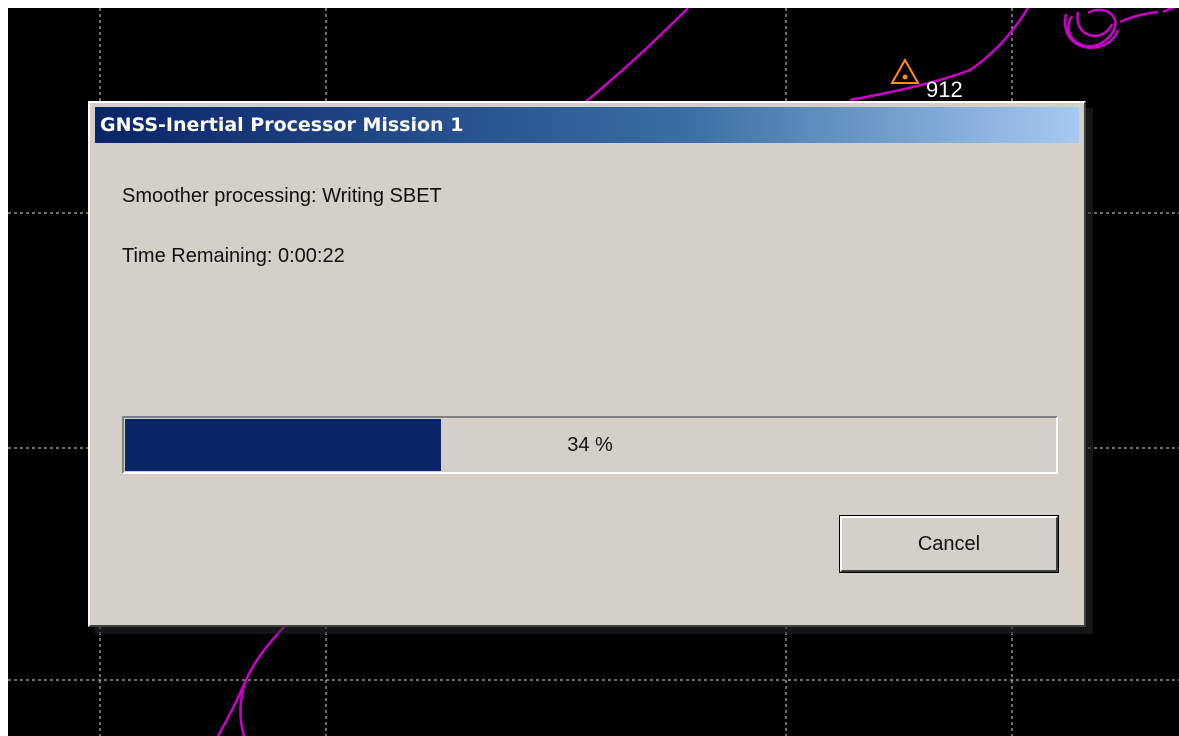 This screenshot has width=1179, height=736. What do you see at coordinates (949, 544) in the screenshot?
I see `cancel-button: Cancel` at bounding box center [949, 544].